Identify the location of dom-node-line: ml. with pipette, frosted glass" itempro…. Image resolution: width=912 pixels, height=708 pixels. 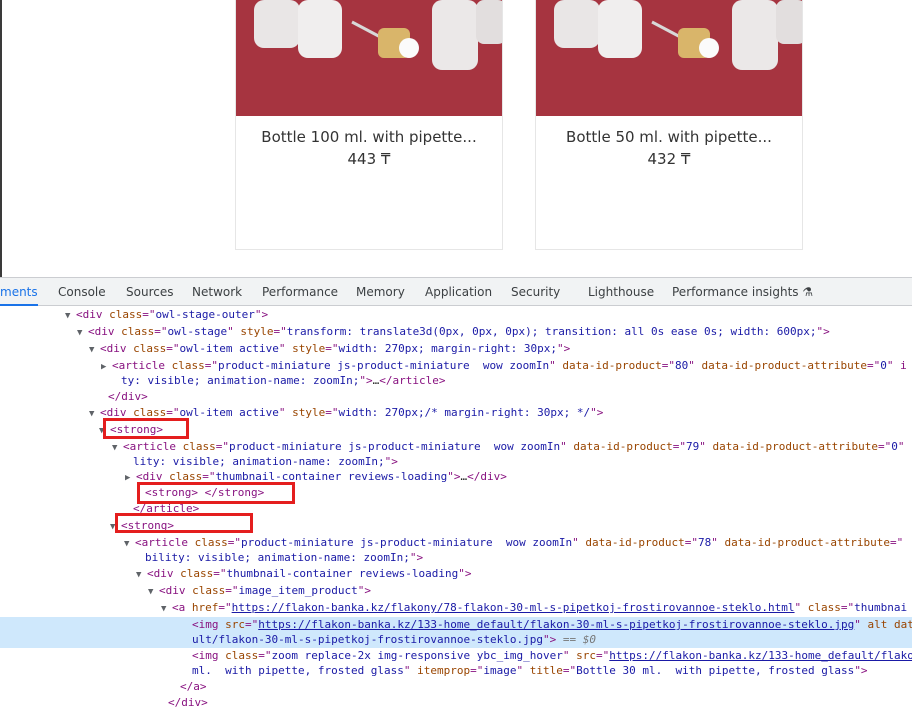
(456, 671).